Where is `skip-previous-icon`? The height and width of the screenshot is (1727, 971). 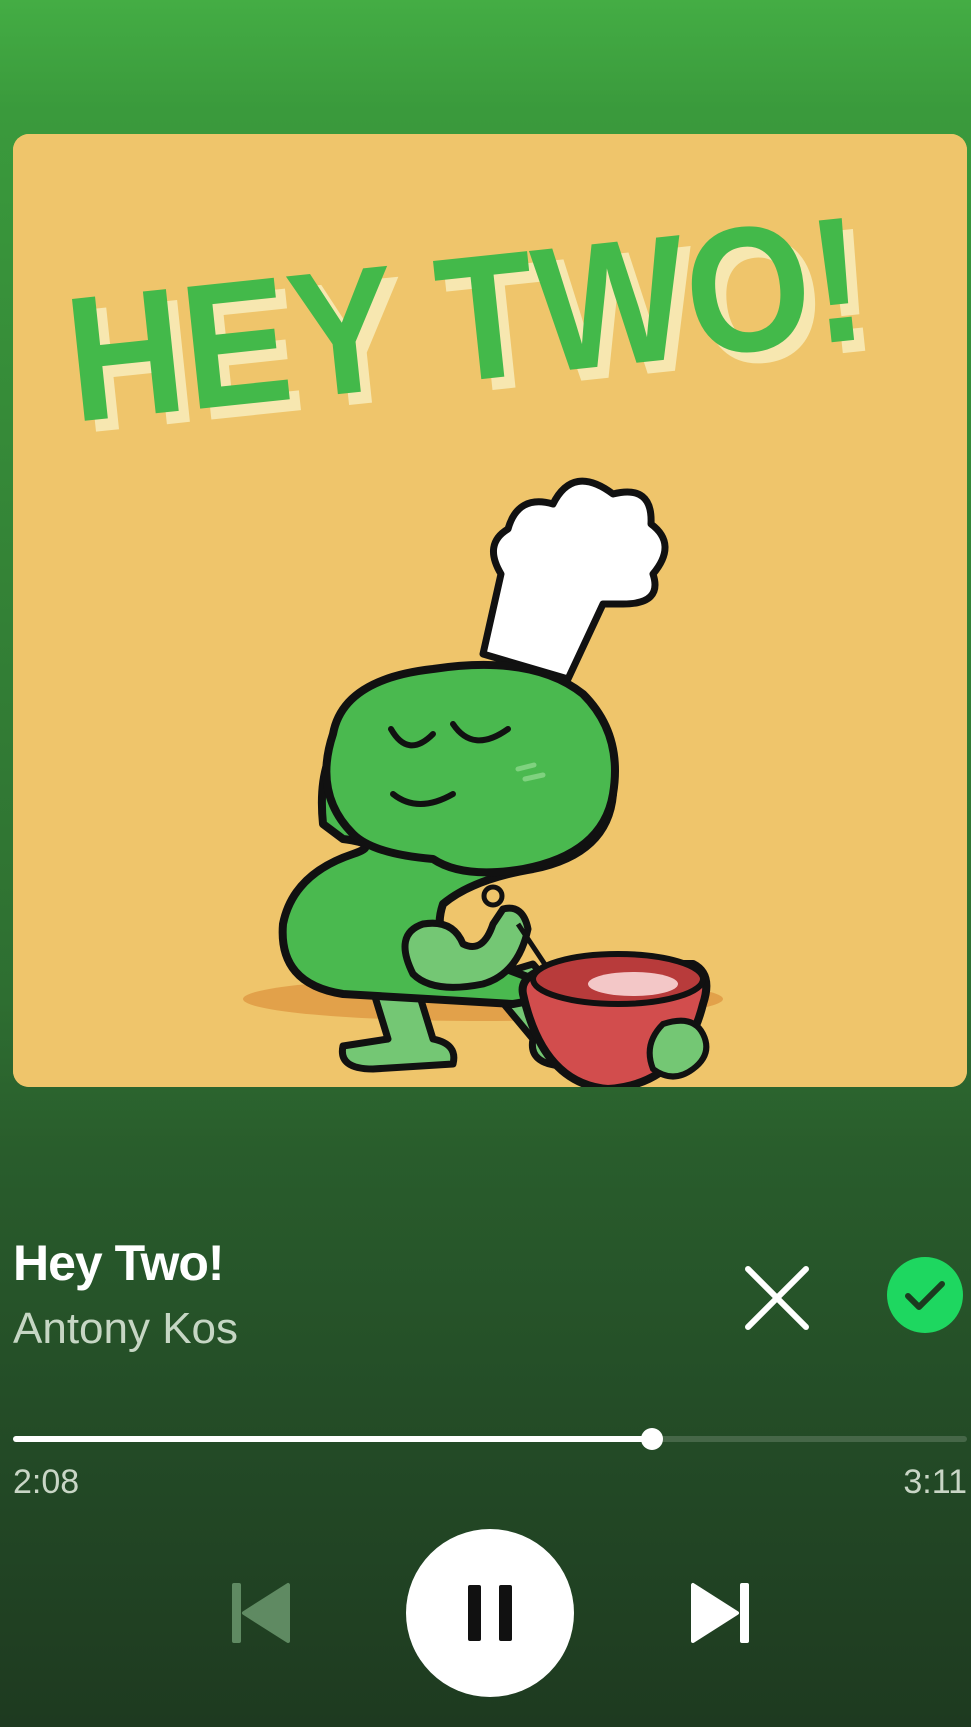 skip-previous-icon is located at coordinates (261, 1613).